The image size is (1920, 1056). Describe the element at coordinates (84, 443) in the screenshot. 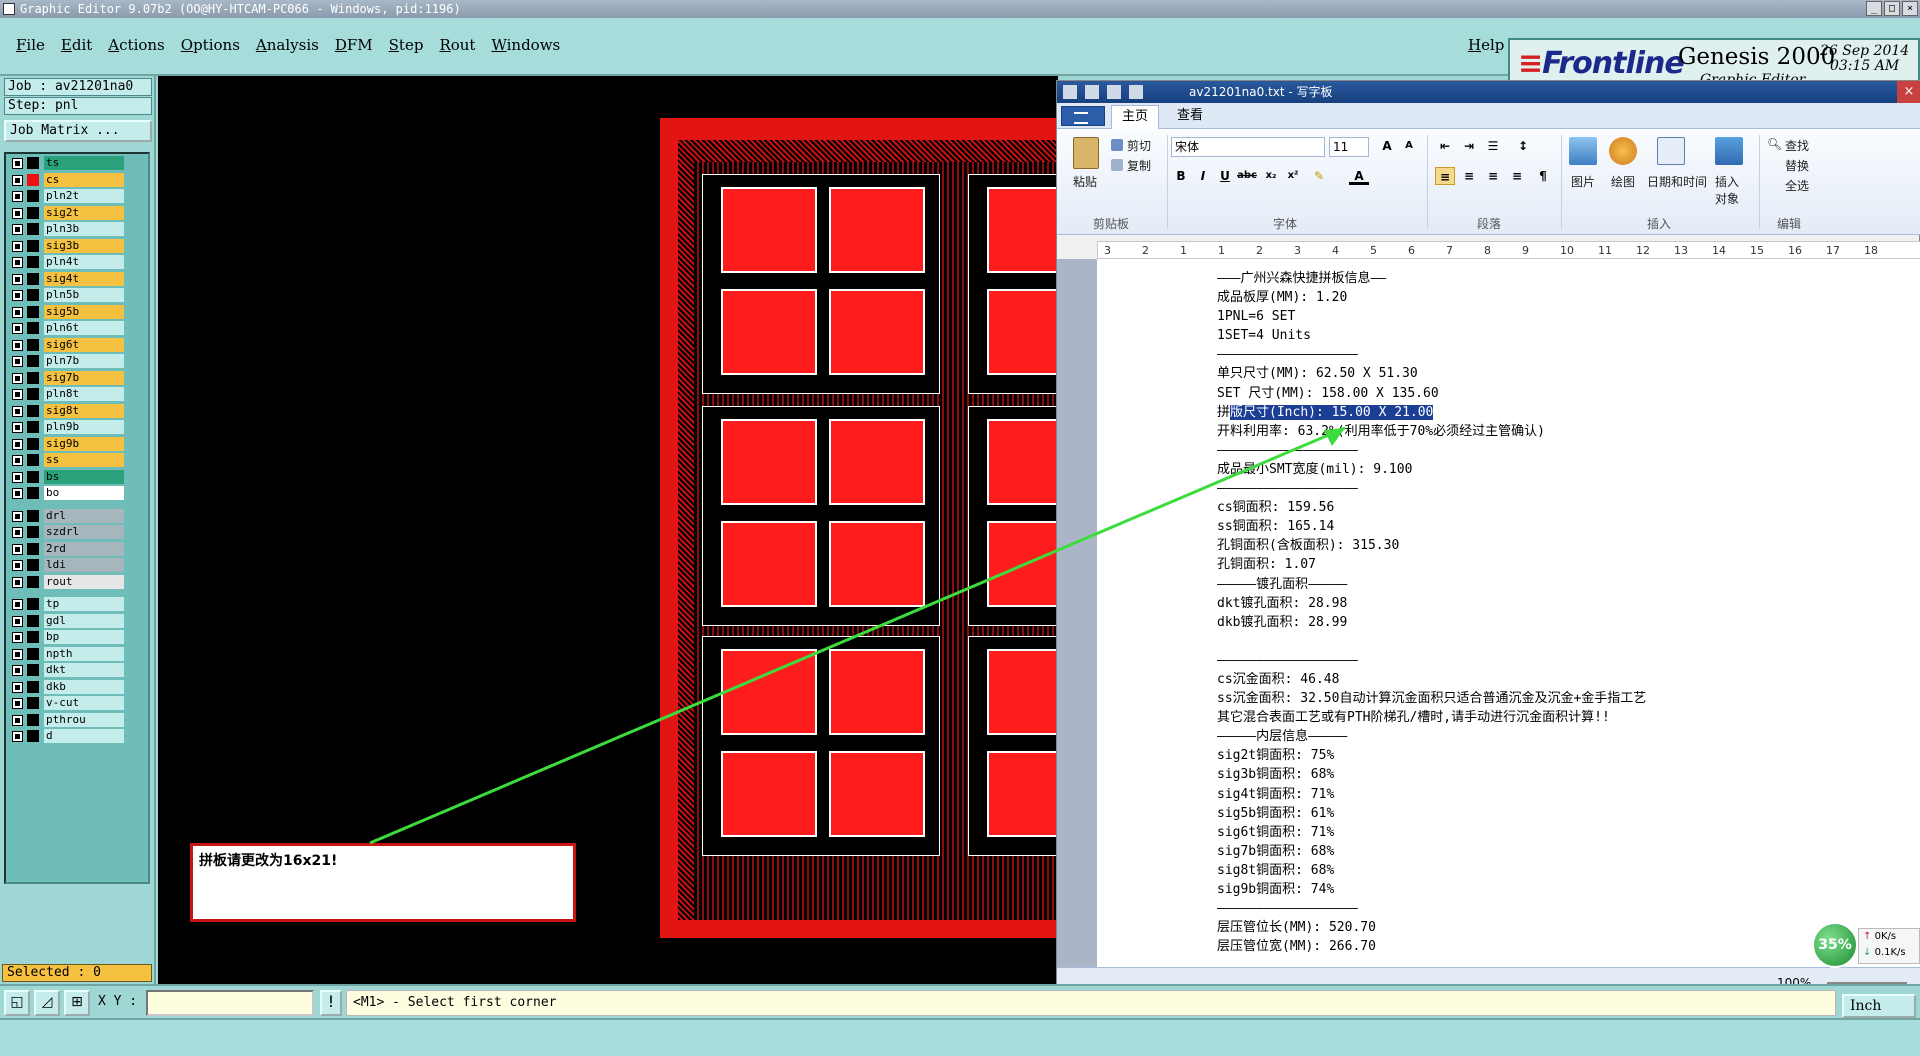

I see `layer-name: sig9b` at that location.